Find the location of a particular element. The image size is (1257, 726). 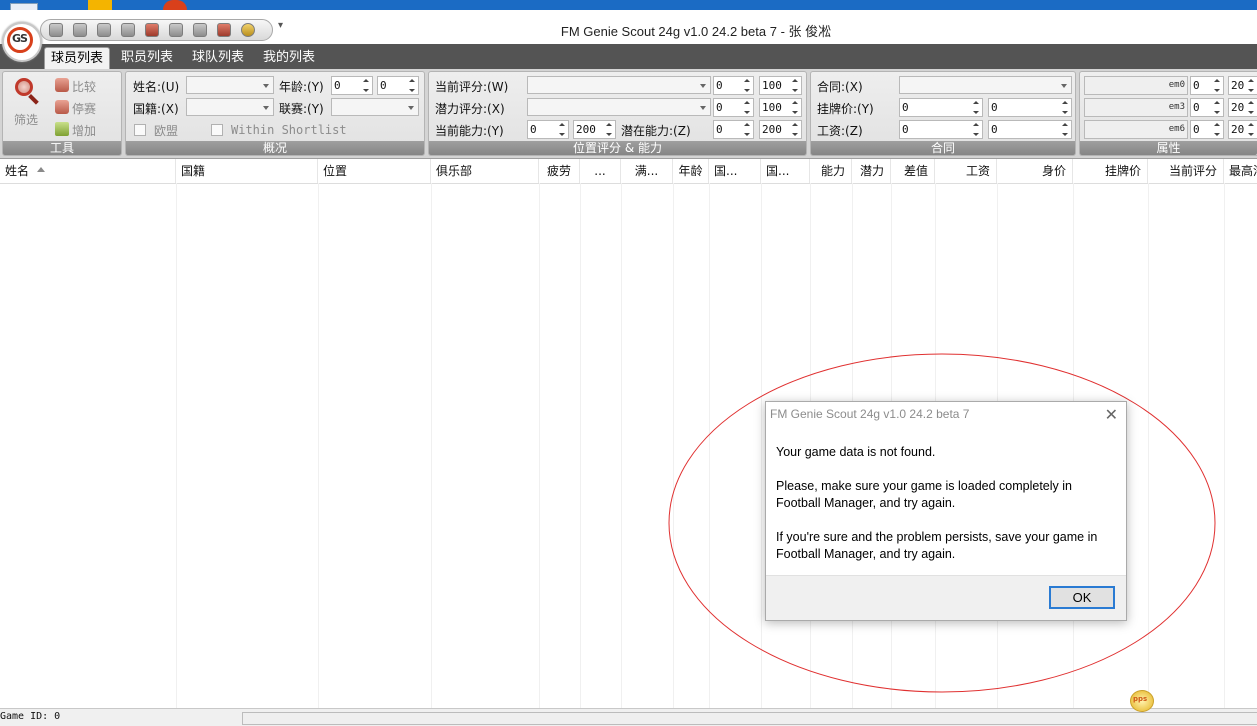

user-icon is located at coordinates (152, 30).